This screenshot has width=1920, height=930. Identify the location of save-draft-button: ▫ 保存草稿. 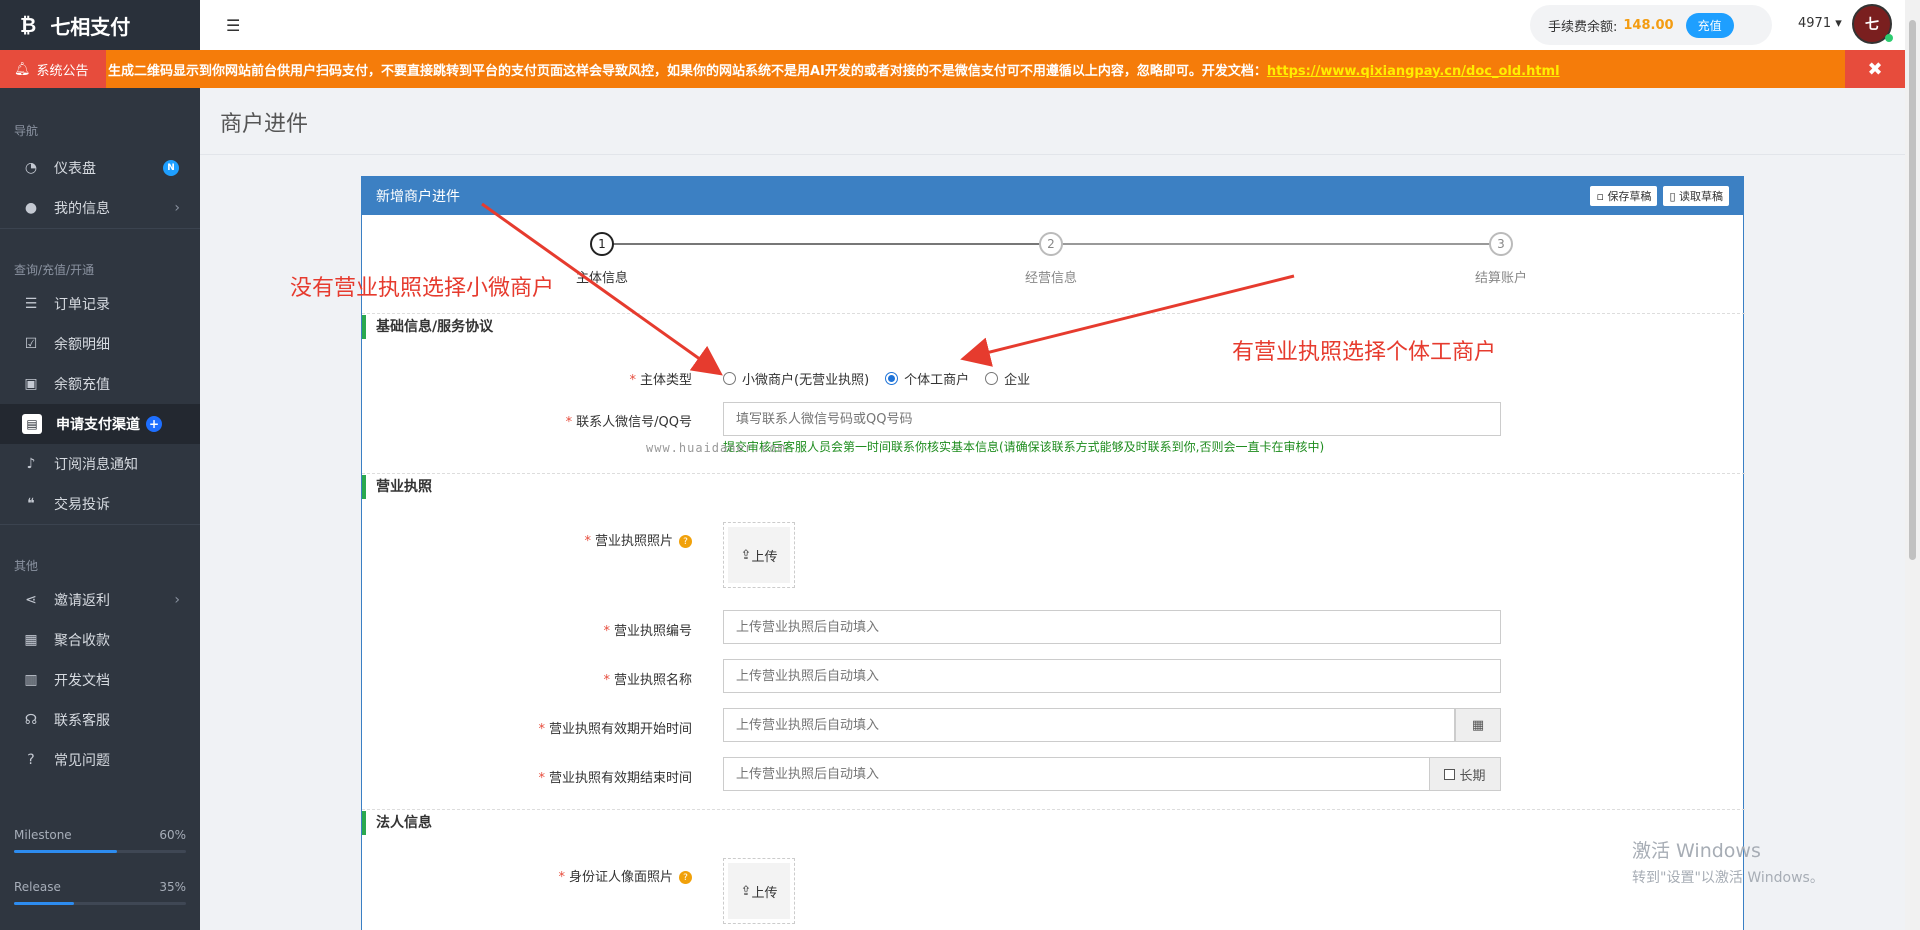
(1624, 196).